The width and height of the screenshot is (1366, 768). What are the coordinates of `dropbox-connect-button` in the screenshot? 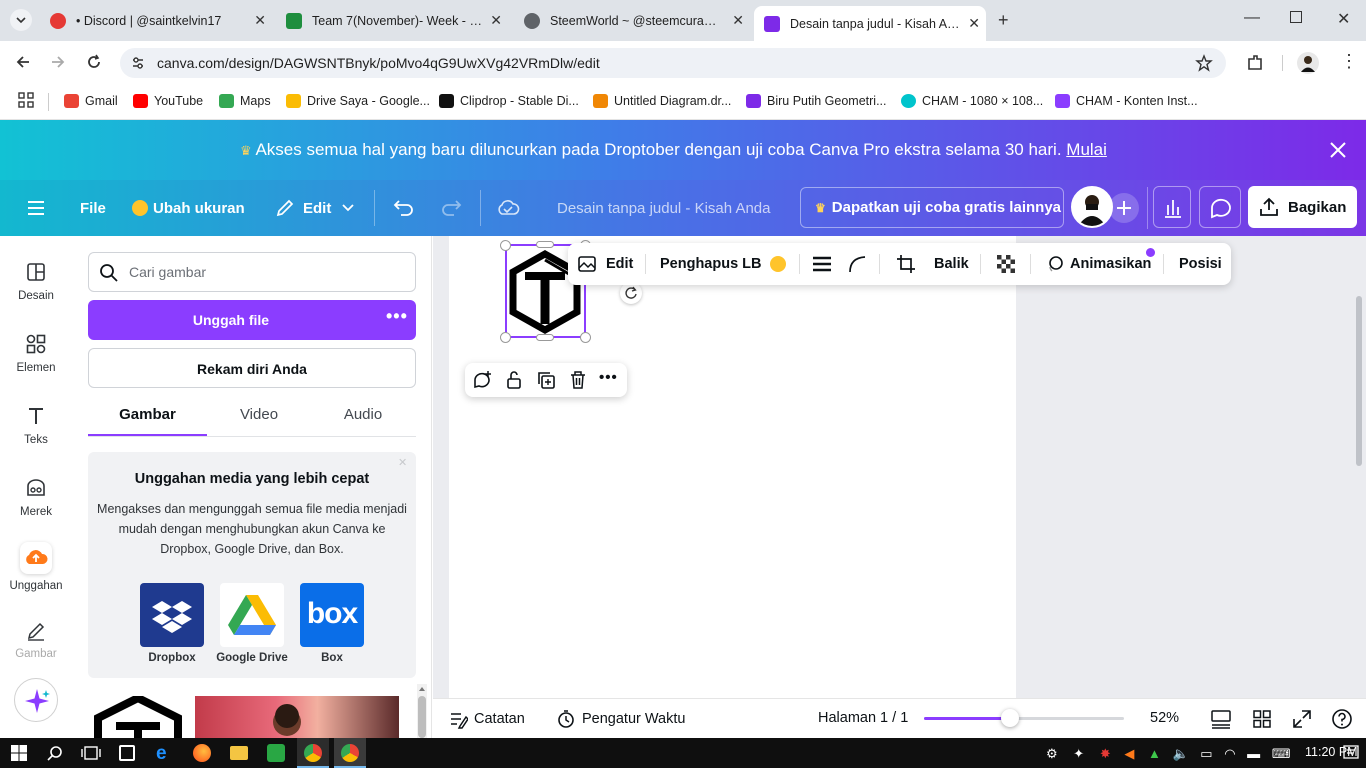 It's located at (172, 615).